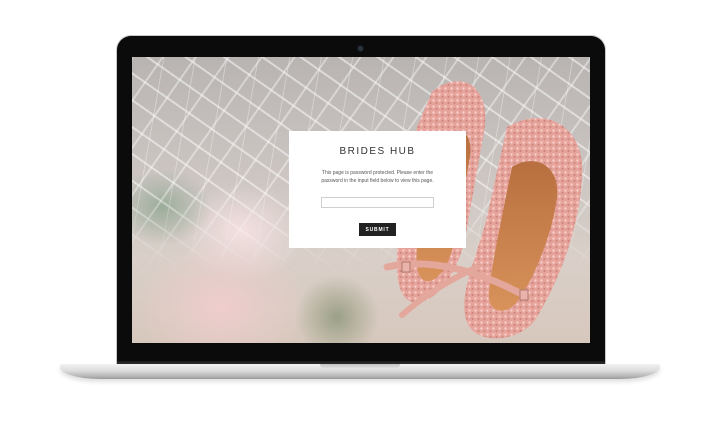 The height and width of the screenshot is (443, 720). What do you see at coordinates (360, 366) in the screenshot?
I see `laptop-notch` at bounding box center [360, 366].